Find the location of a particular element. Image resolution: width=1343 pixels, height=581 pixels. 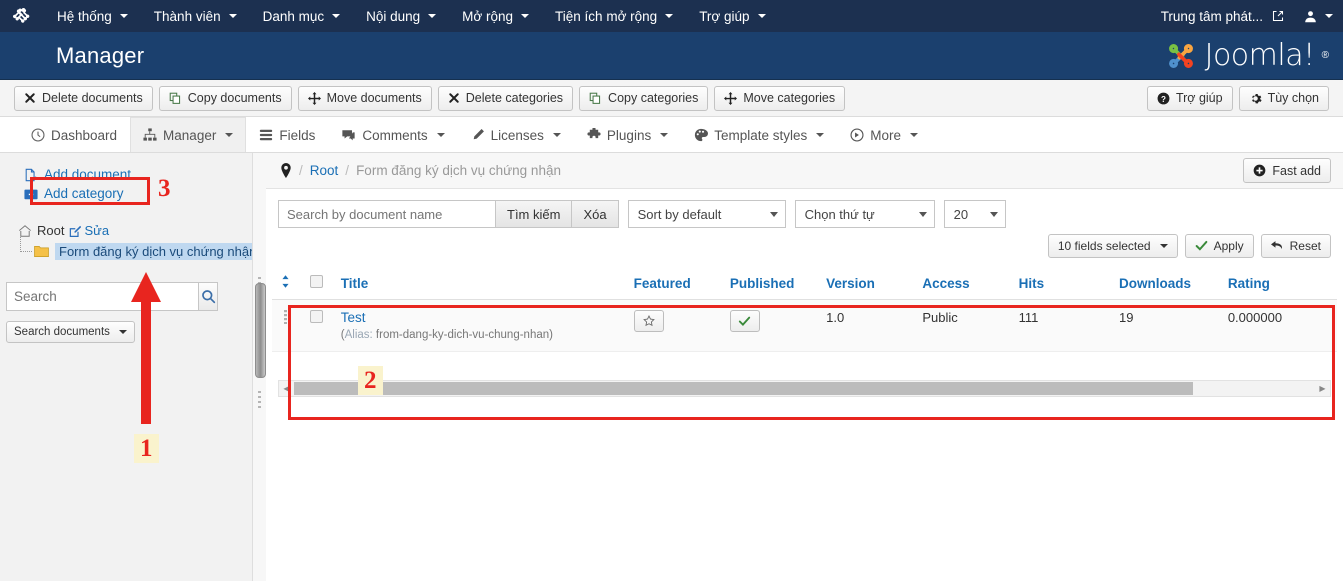

tab-dashboard: Dashboard is located at coordinates (74, 134).